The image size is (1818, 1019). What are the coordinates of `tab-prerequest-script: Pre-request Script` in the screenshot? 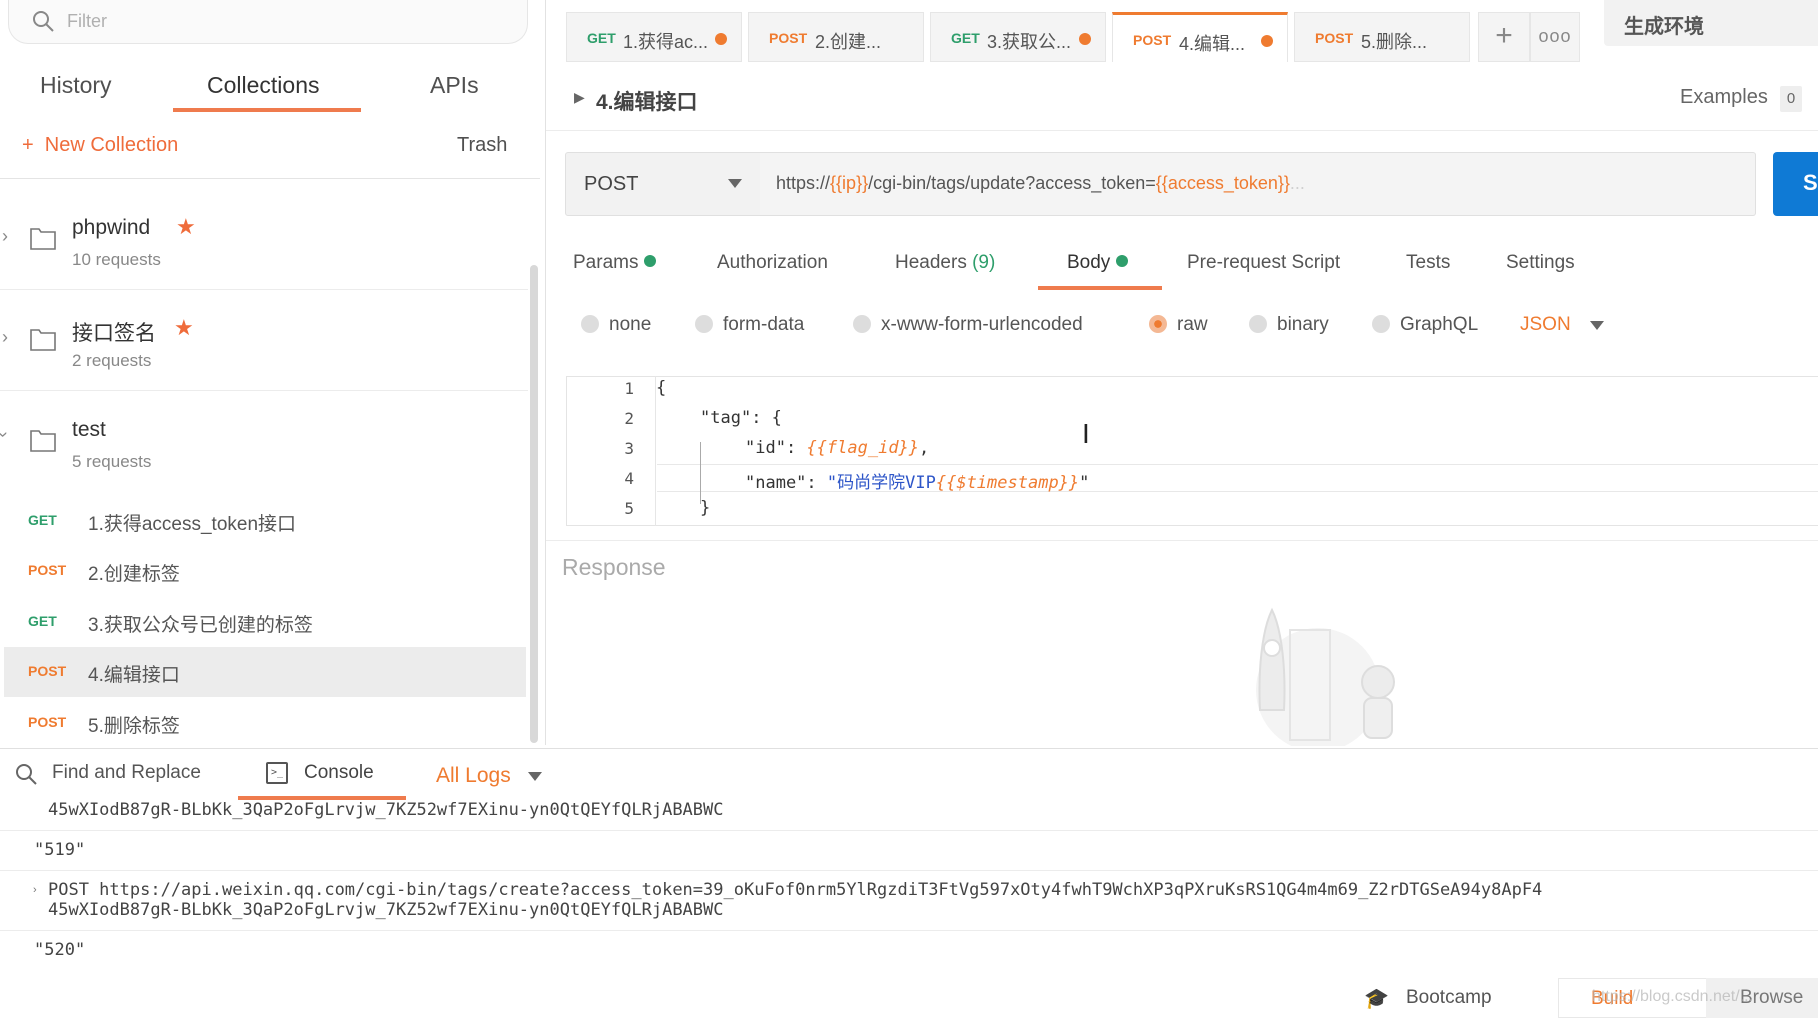 It's located at (1263, 263).